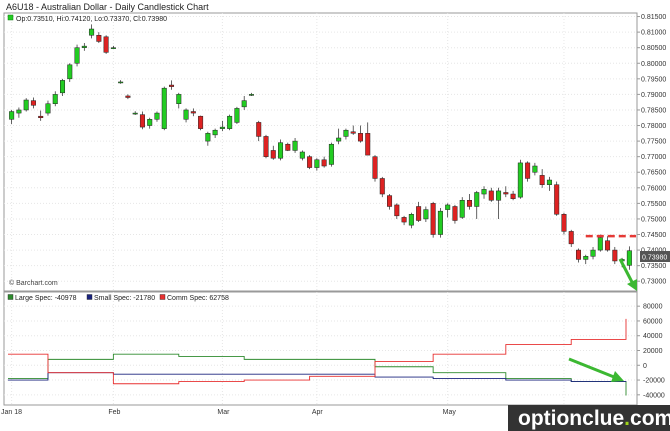 The image size is (670, 431). Describe the element at coordinates (653, 321) in the screenshot. I see `cot-tick-label: 60000` at that location.